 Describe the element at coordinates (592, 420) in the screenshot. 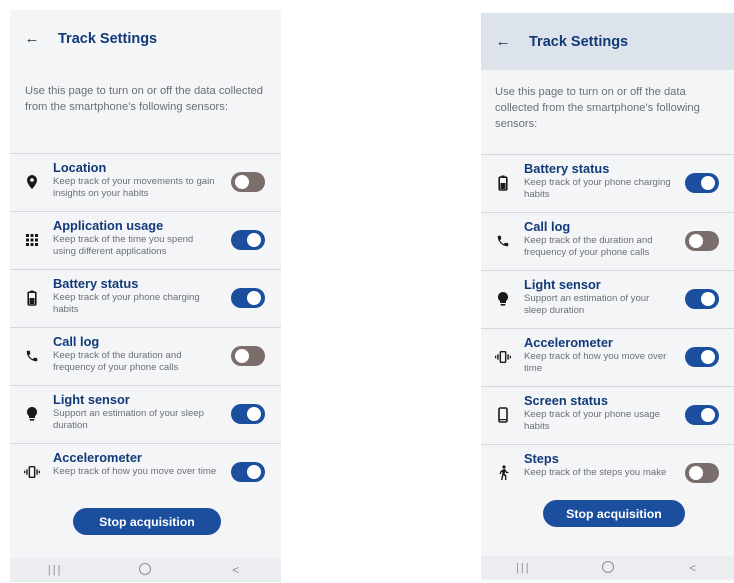

I see `sensor-description: Keep track of your phone usage habits` at that location.